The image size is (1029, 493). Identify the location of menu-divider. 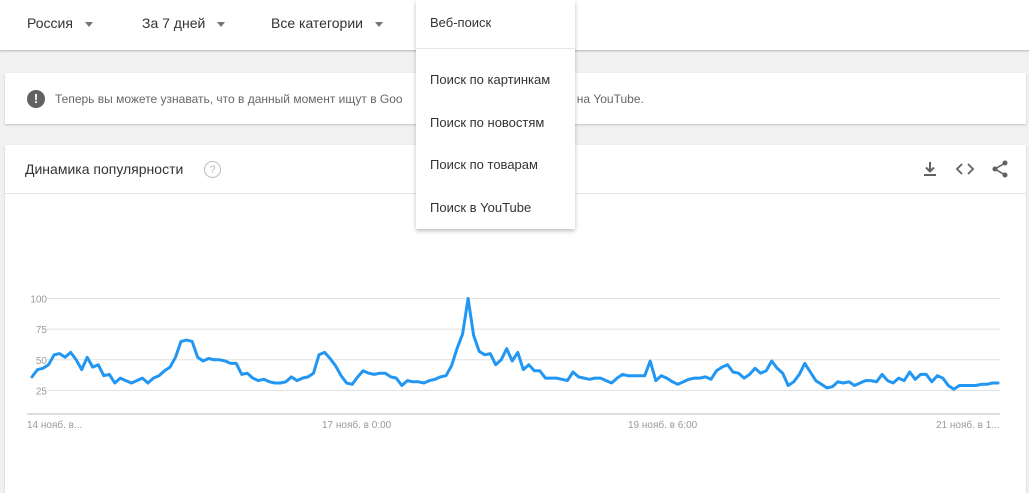
(495, 48).